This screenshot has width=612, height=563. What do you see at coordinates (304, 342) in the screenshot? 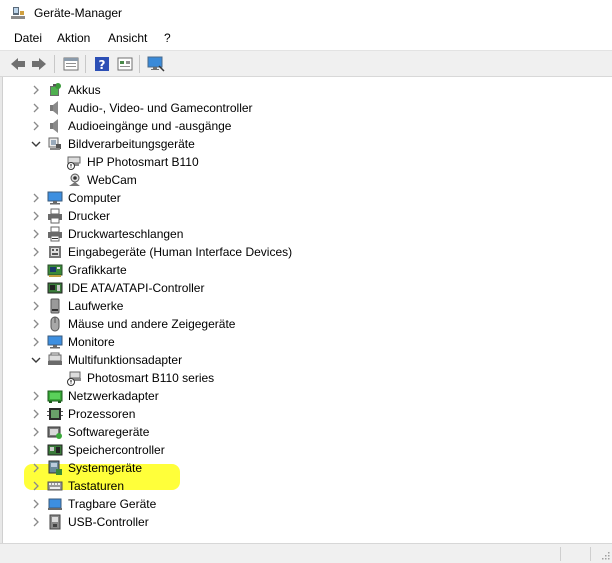
I see `tree-category-monitore: Monitore` at bounding box center [304, 342].